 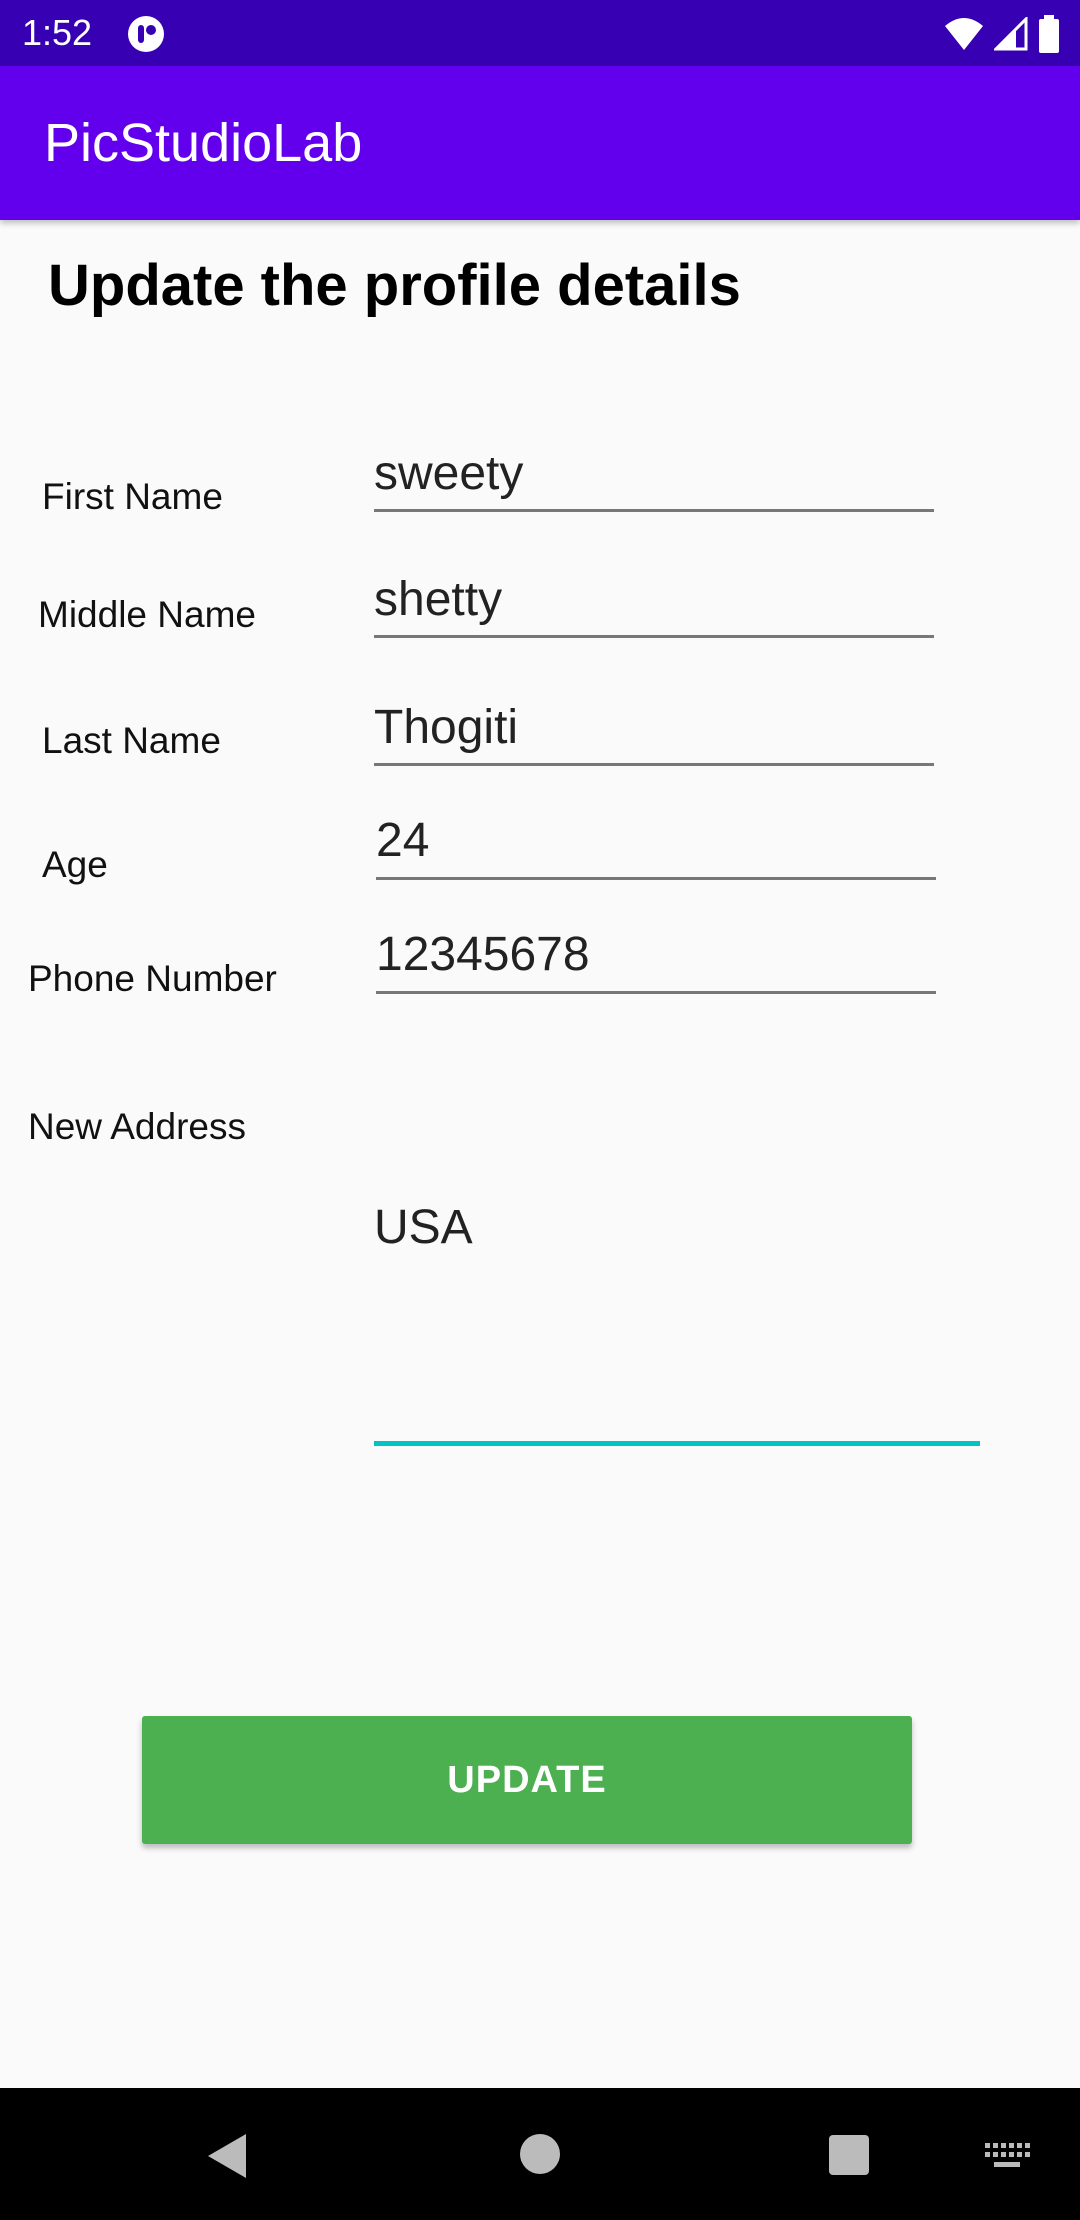 What do you see at coordinates (1011, 34) in the screenshot?
I see `cellular-signal-icon` at bounding box center [1011, 34].